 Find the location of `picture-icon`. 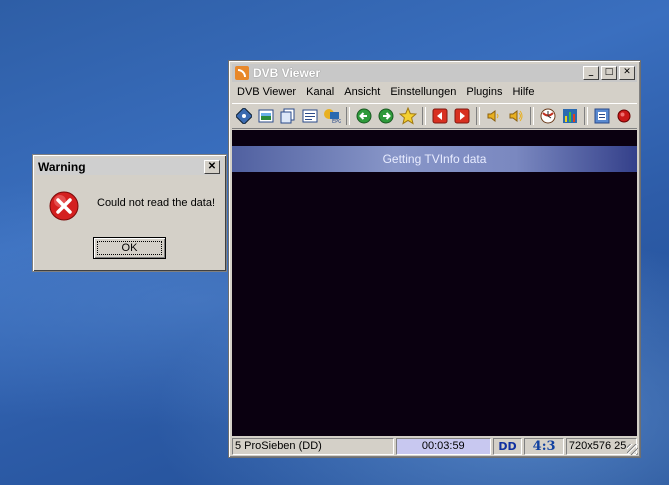

picture-icon is located at coordinates (266, 116).